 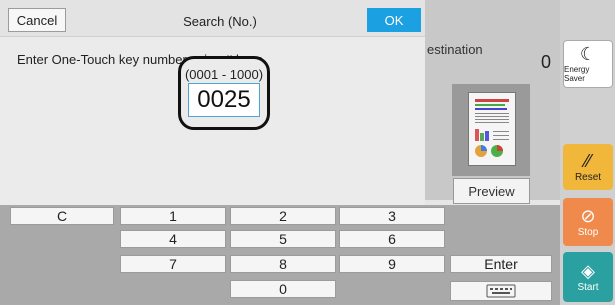 What do you see at coordinates (283, 239) in the screenshot?
I see `key-5: 5` at bounding box center [283, 239].